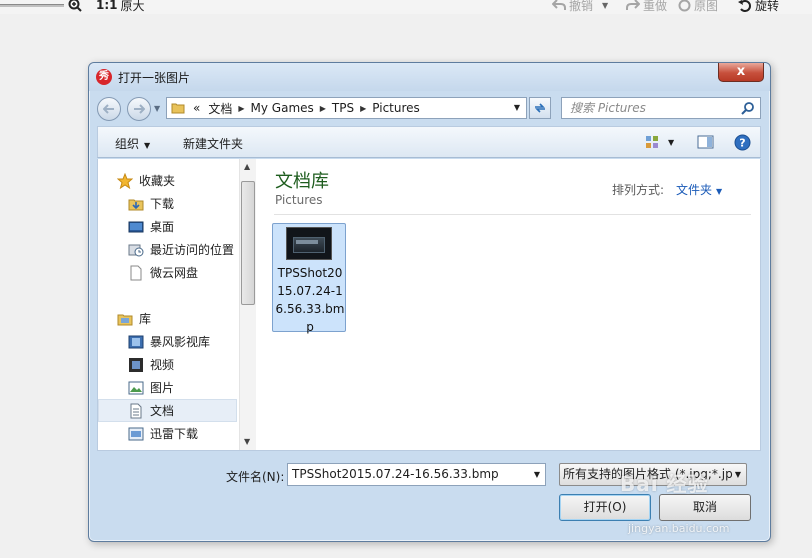  What do you see at coordinates (395, 474) in the screenshot?
I see `filename-value: TPSShot2015.07.24-16.56.33.bmp` at bounding box center [395, 474].